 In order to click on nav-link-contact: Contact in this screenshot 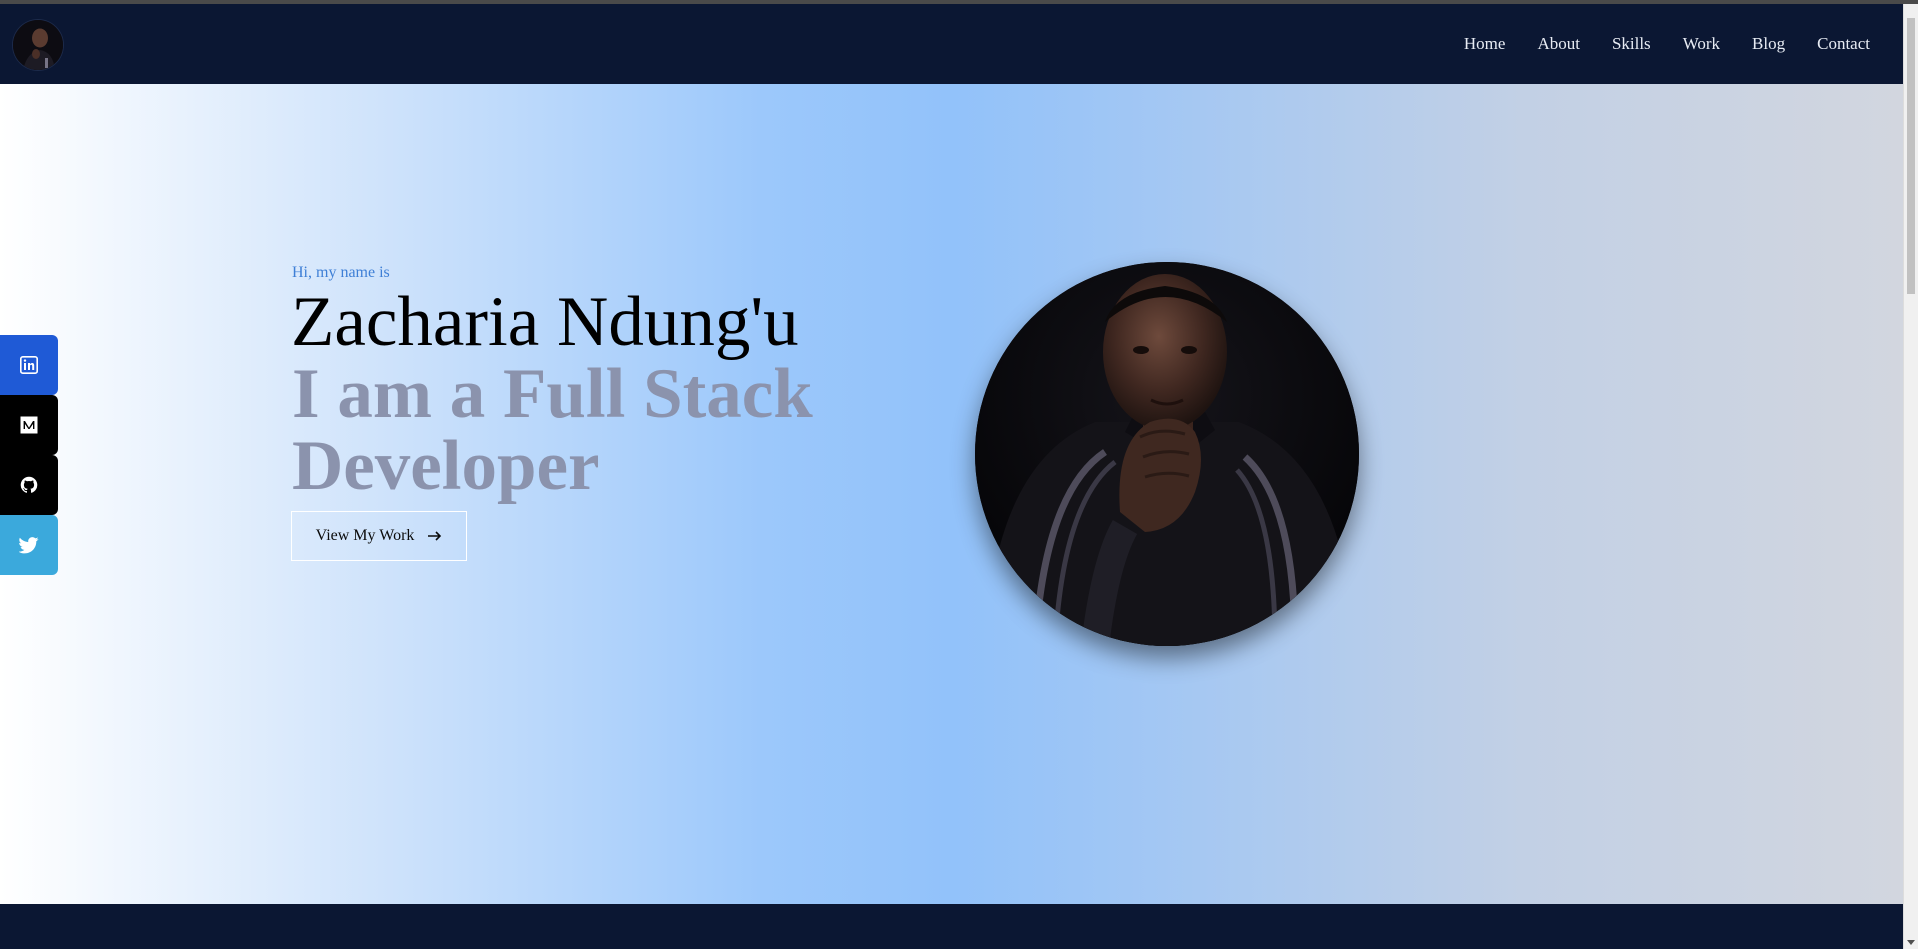, I will do `click(1843, 44)`.